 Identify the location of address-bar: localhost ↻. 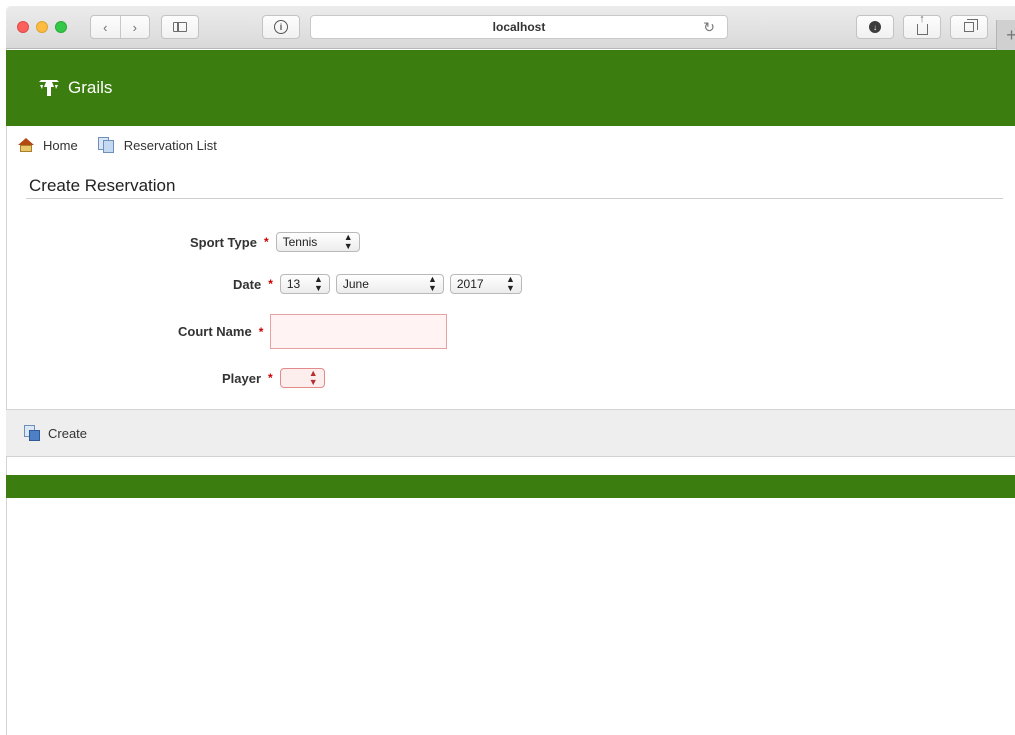
(519, 27).